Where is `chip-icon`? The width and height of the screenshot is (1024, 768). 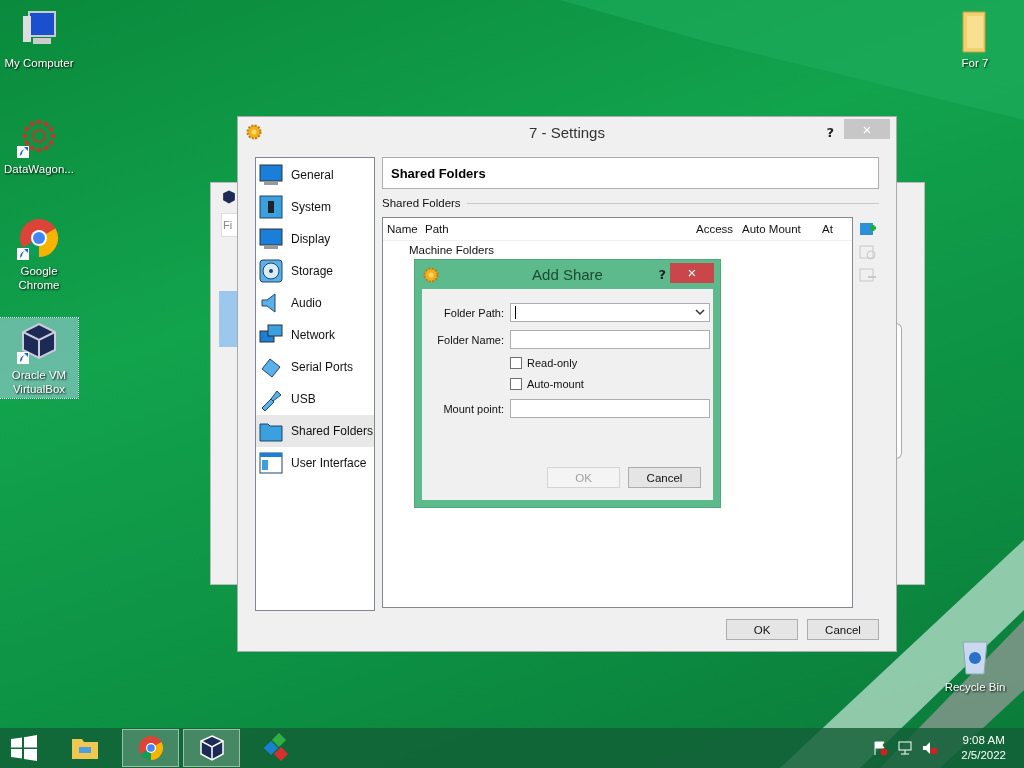 chip-icon is located at coordinates (271, 207).